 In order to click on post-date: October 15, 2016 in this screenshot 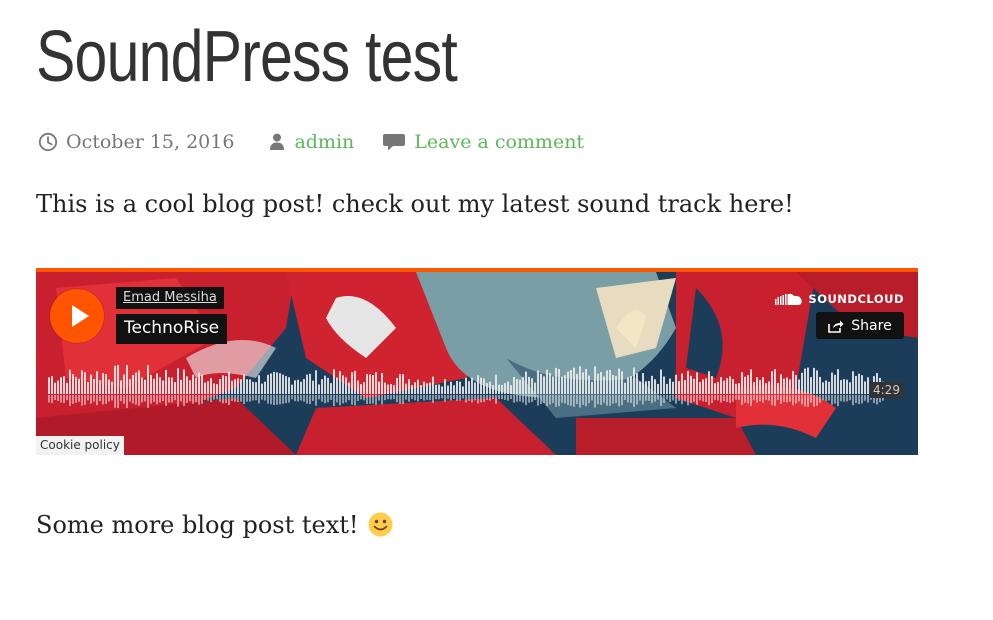, I will do `click(136, 142)`.